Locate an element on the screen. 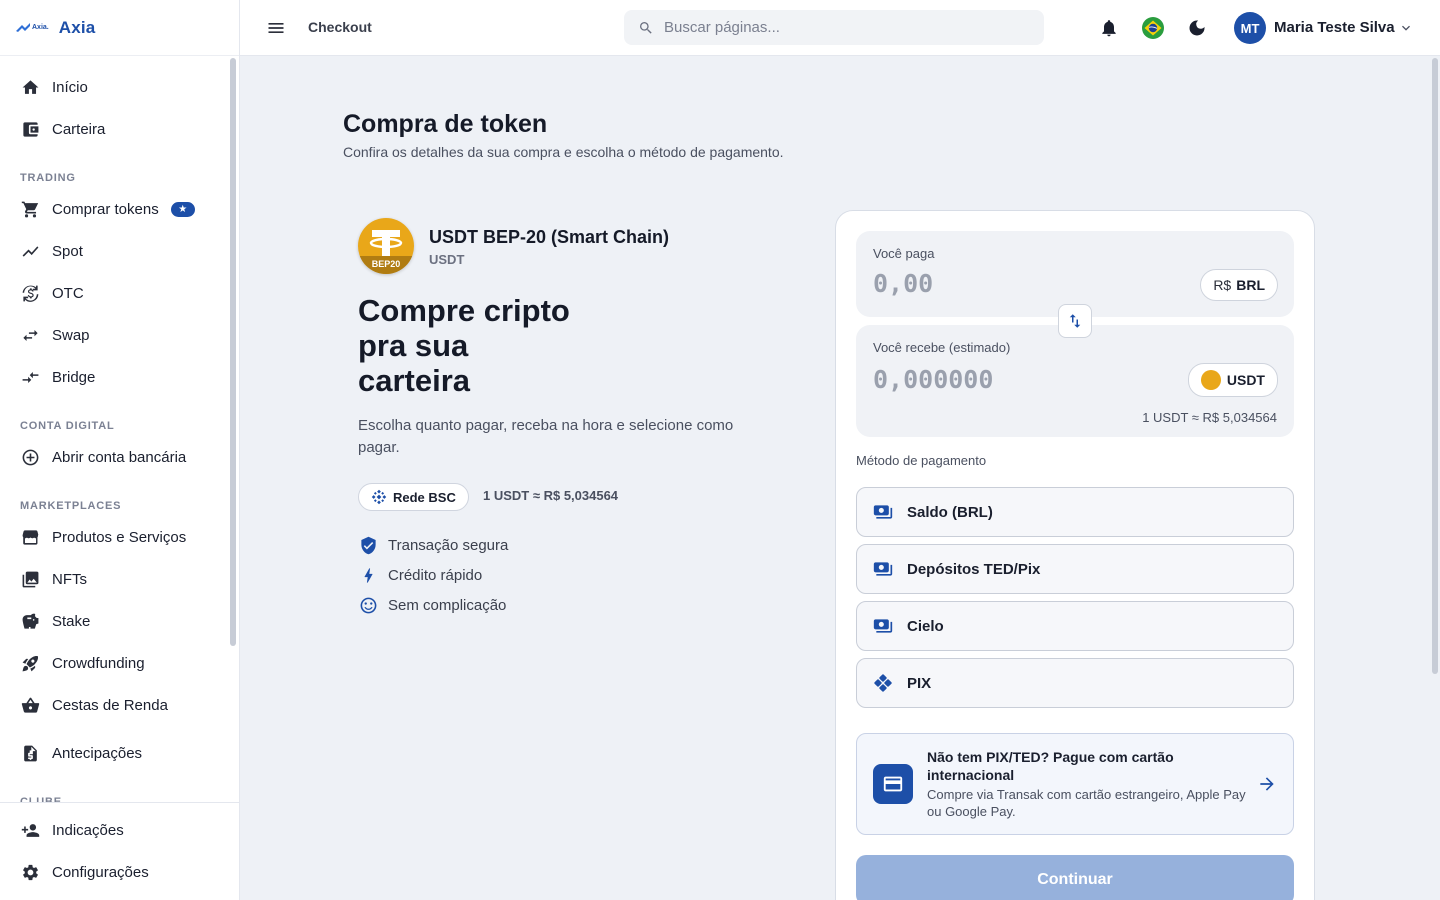  search-icon is located at coordinates (646, 27).